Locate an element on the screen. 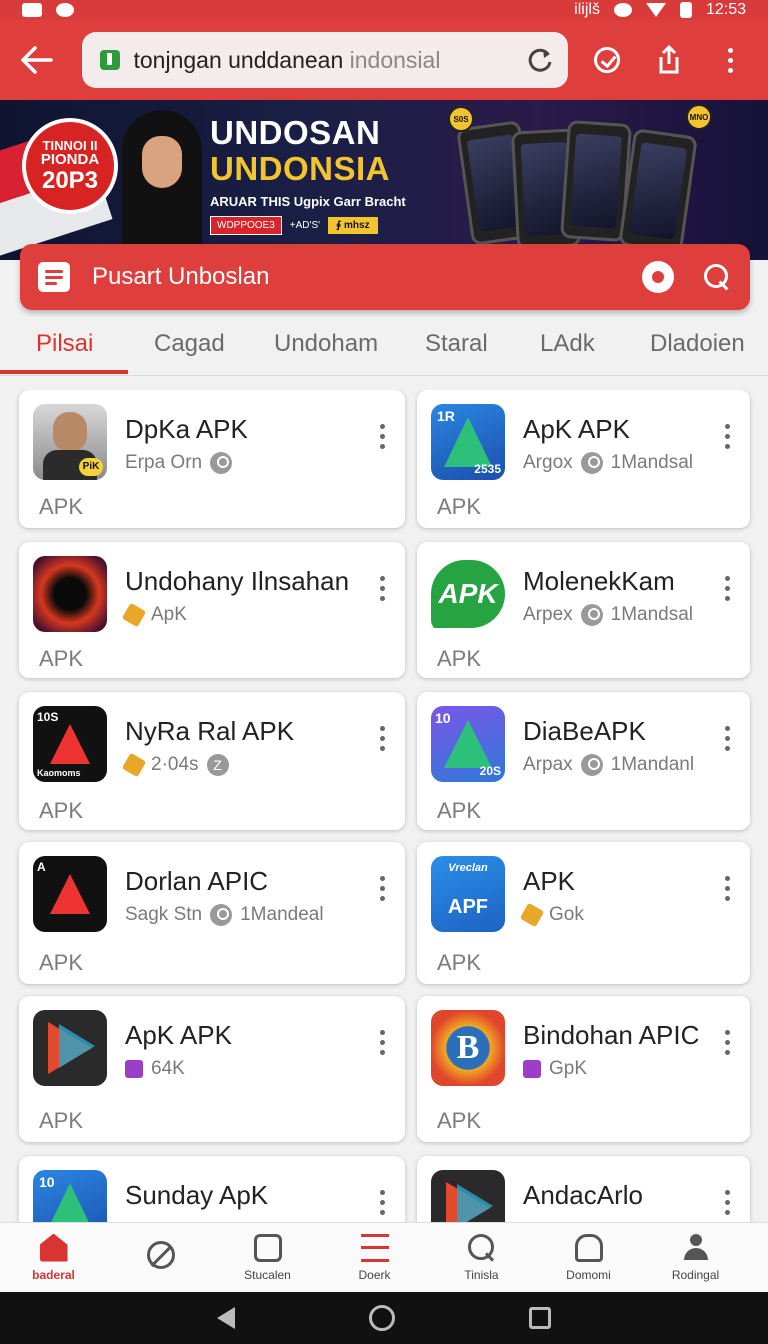 The height and width of the screenshot is (1344, 768). address-bar: tonjngan unddanean indonsial is located at coordinates (324, 60).